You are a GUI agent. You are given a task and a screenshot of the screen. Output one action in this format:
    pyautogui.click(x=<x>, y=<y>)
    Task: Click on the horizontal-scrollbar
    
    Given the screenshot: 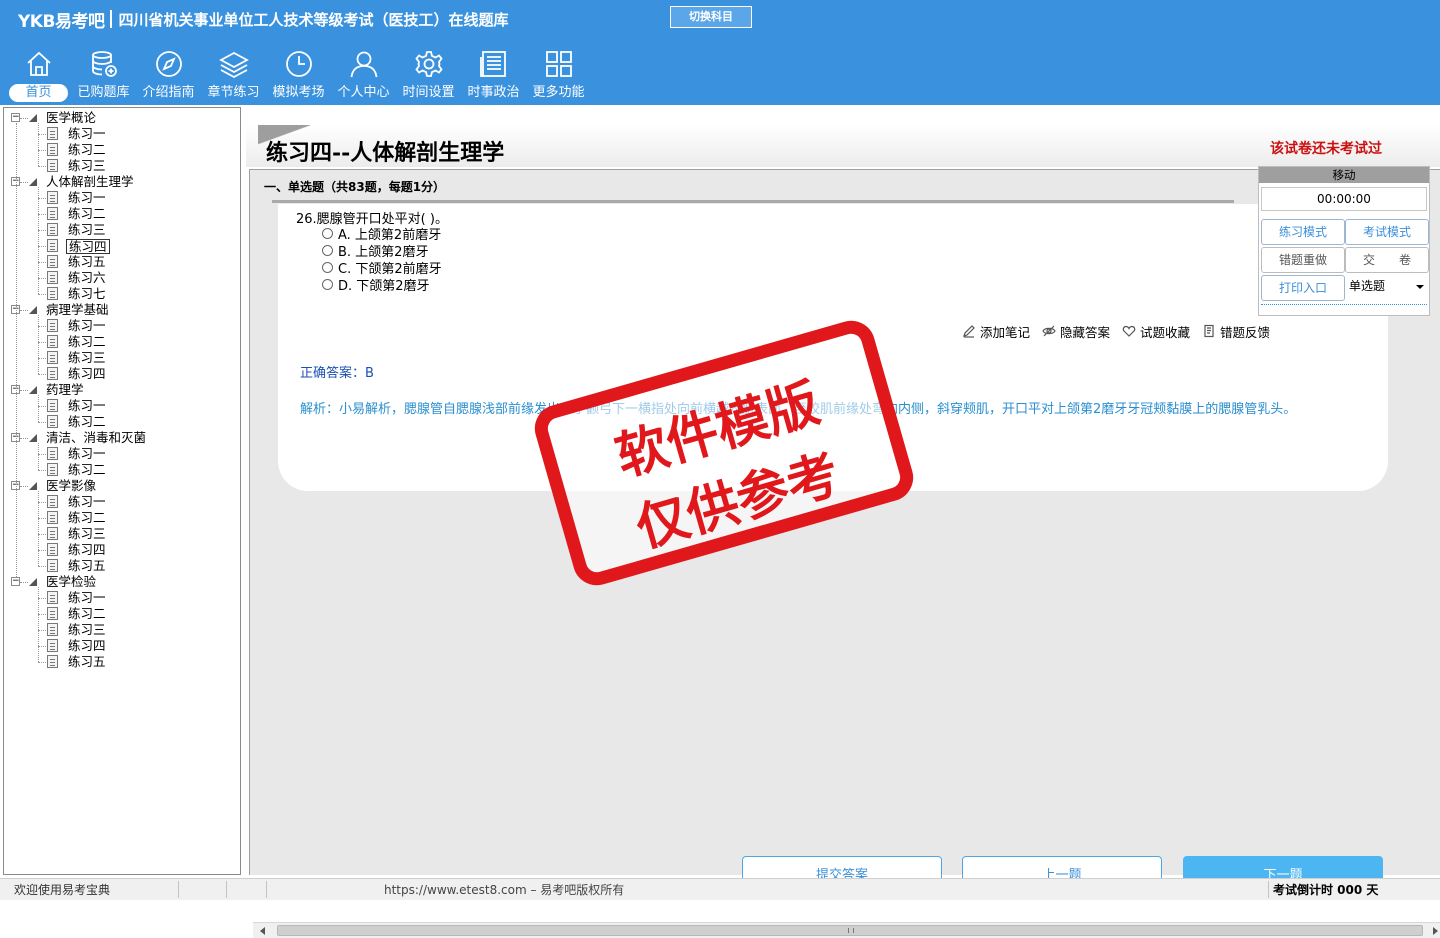 What is the action you would take?
    pyautogui.click(x=846, y=930)
    